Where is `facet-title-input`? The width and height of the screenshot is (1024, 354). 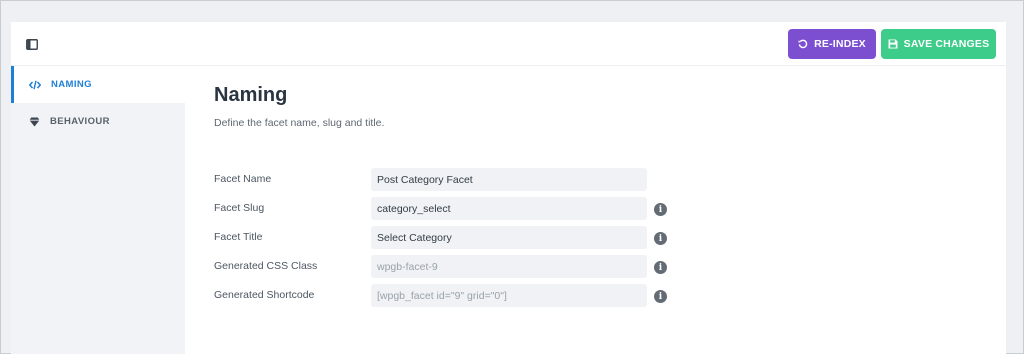
facet-title-input is located at coordinates (509, 237).